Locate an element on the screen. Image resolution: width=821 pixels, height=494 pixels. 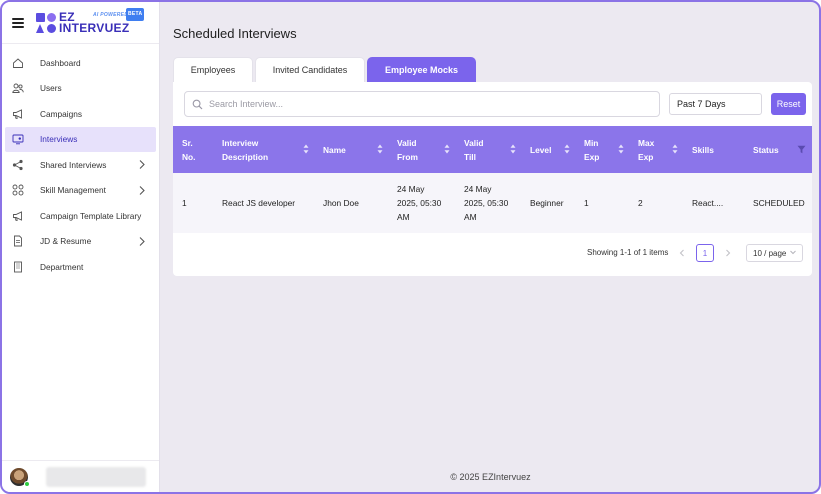
cell-max-exp: 2 is located at coordinates (656, 203).